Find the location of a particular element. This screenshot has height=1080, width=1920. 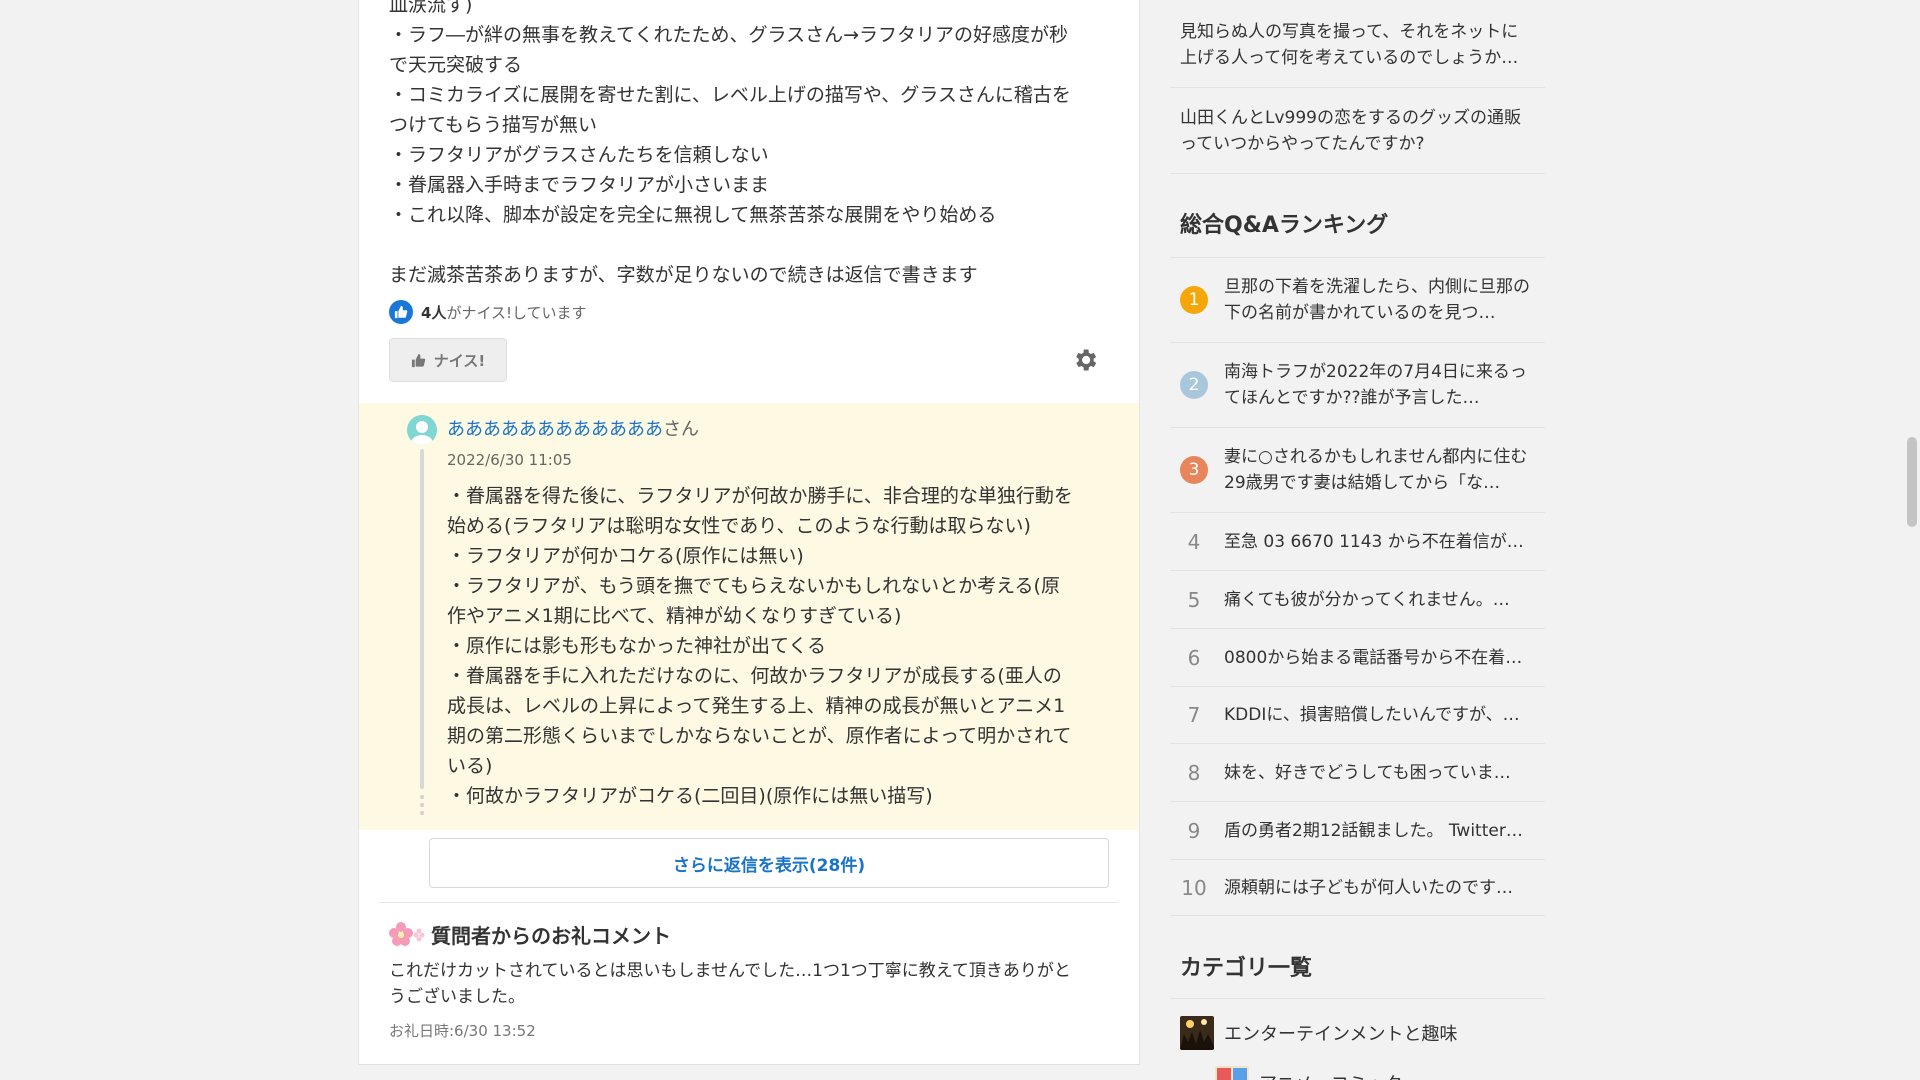

rank-badge: 3 is located at coordinates (1194, 470).